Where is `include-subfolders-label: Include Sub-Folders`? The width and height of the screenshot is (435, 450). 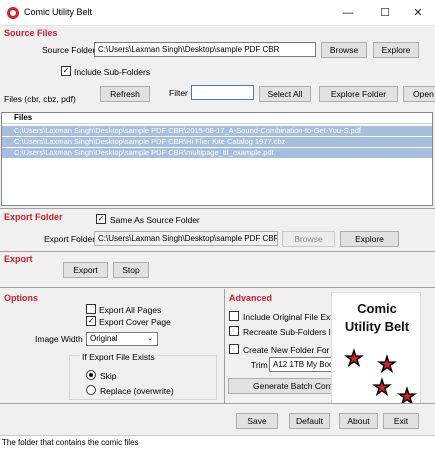
include-subfolders-label: Include Sub-Folders is located at coordinates (112, 72).